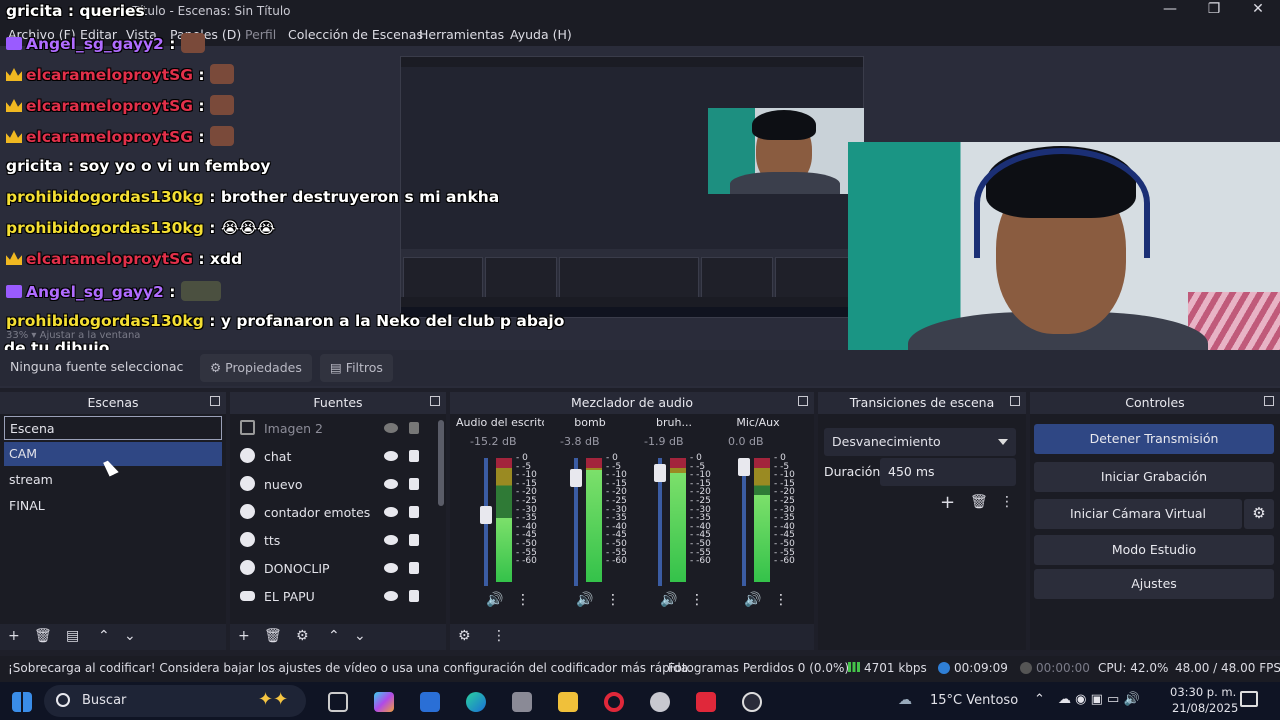 The image size is (1280, 720). I want to click on weather-text: 15°C Ventoso, so click(974, 700).